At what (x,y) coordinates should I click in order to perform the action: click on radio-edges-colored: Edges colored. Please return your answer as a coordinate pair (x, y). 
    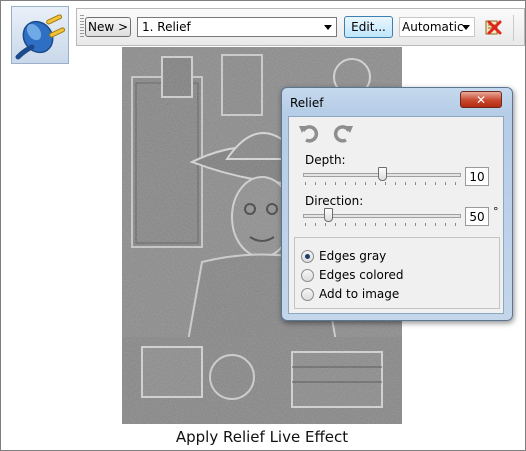
    Looking at the image, I should click on (352, 275).